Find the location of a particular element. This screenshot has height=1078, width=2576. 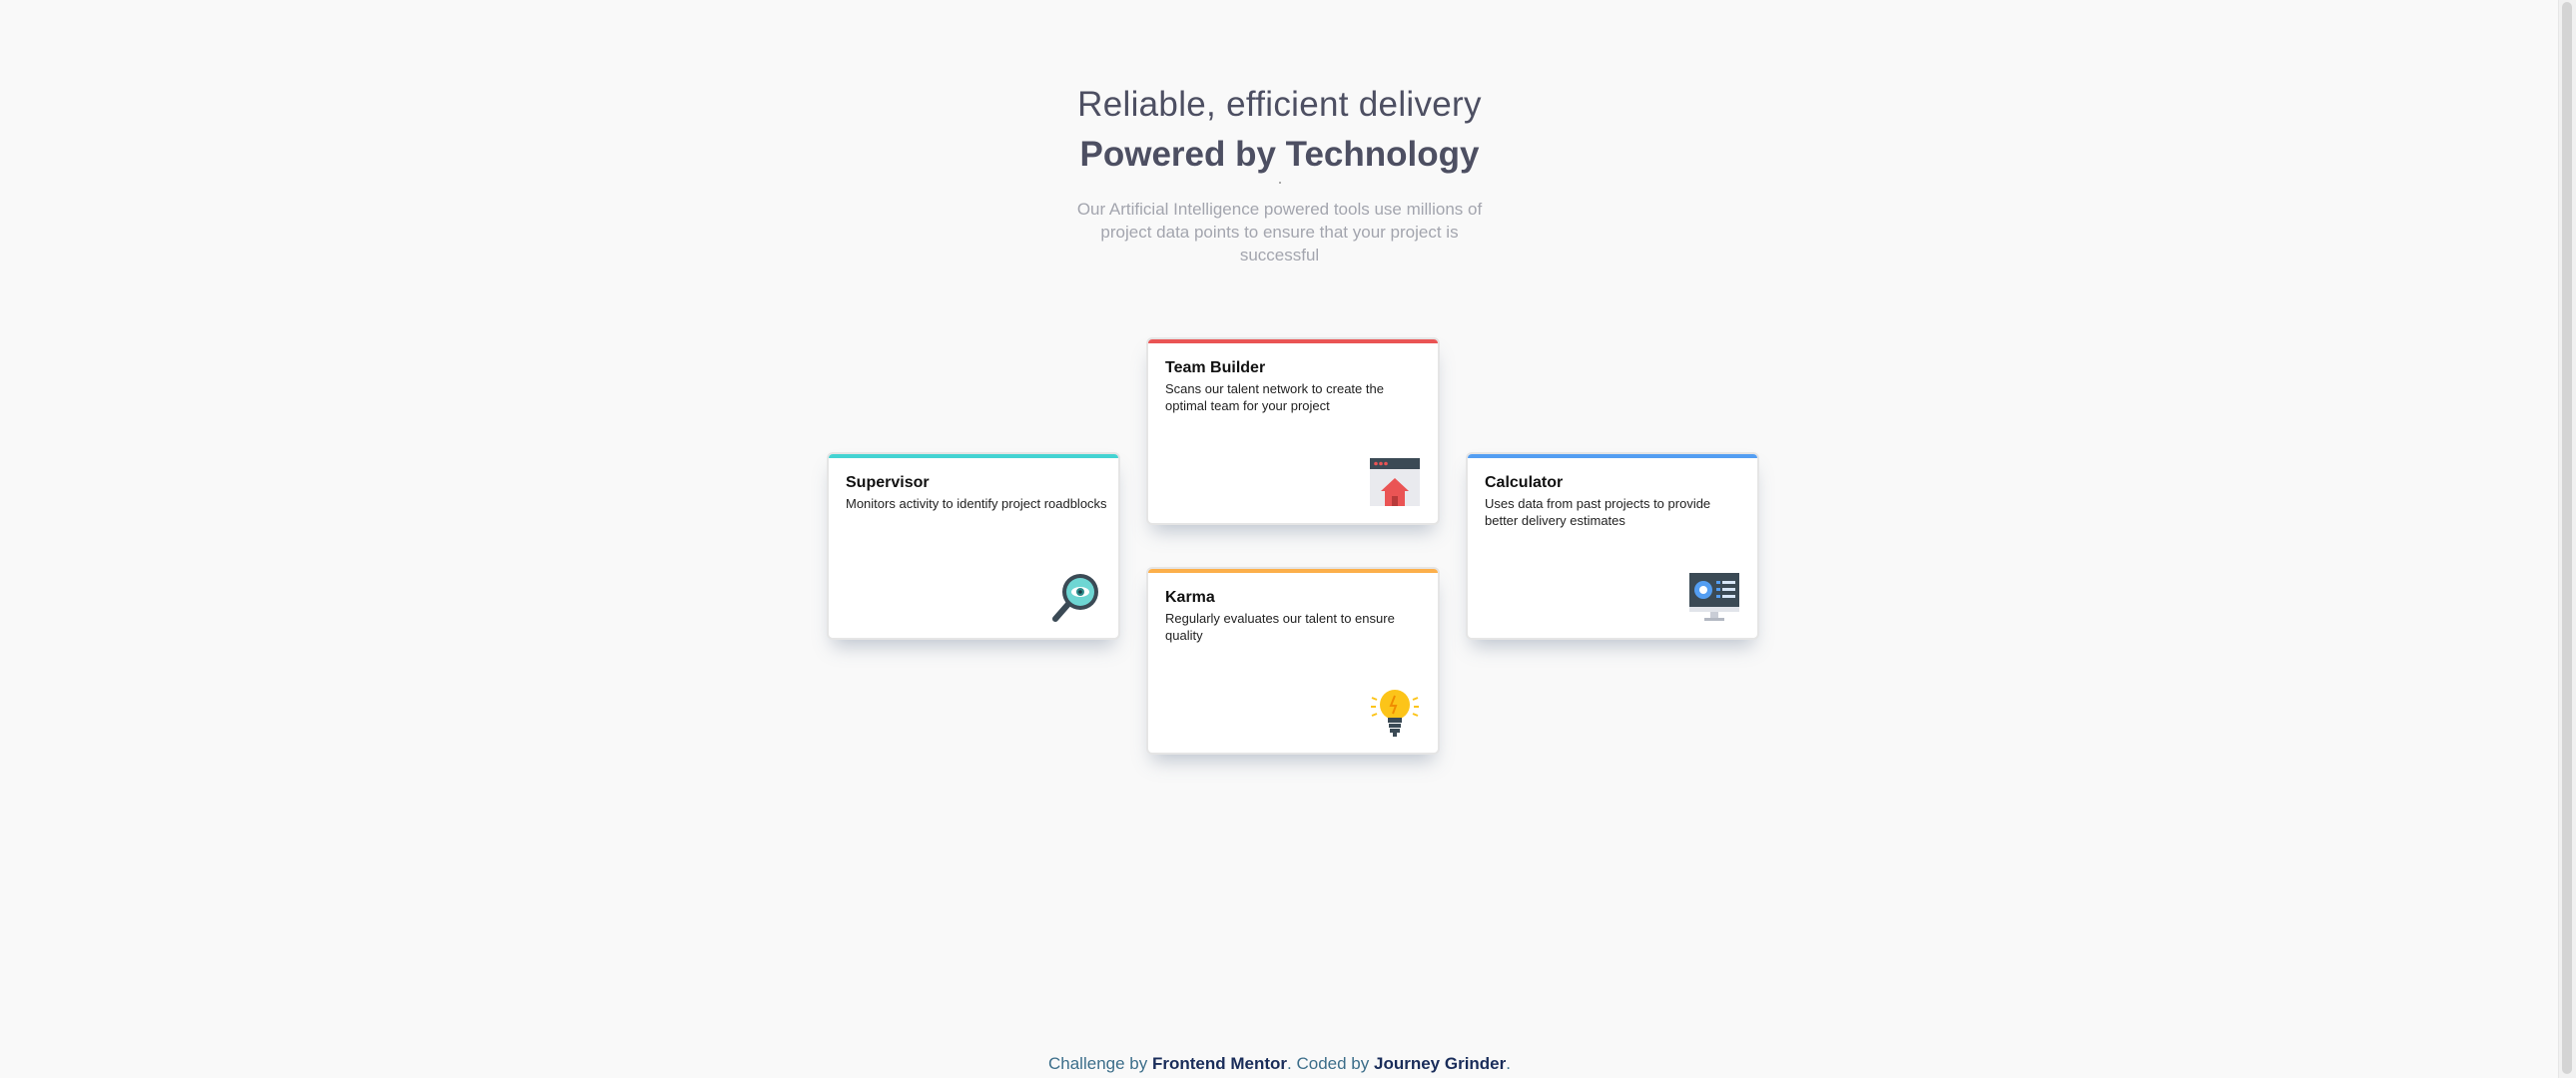

card-title: Team Builder is located at coordinates (1215, 367).